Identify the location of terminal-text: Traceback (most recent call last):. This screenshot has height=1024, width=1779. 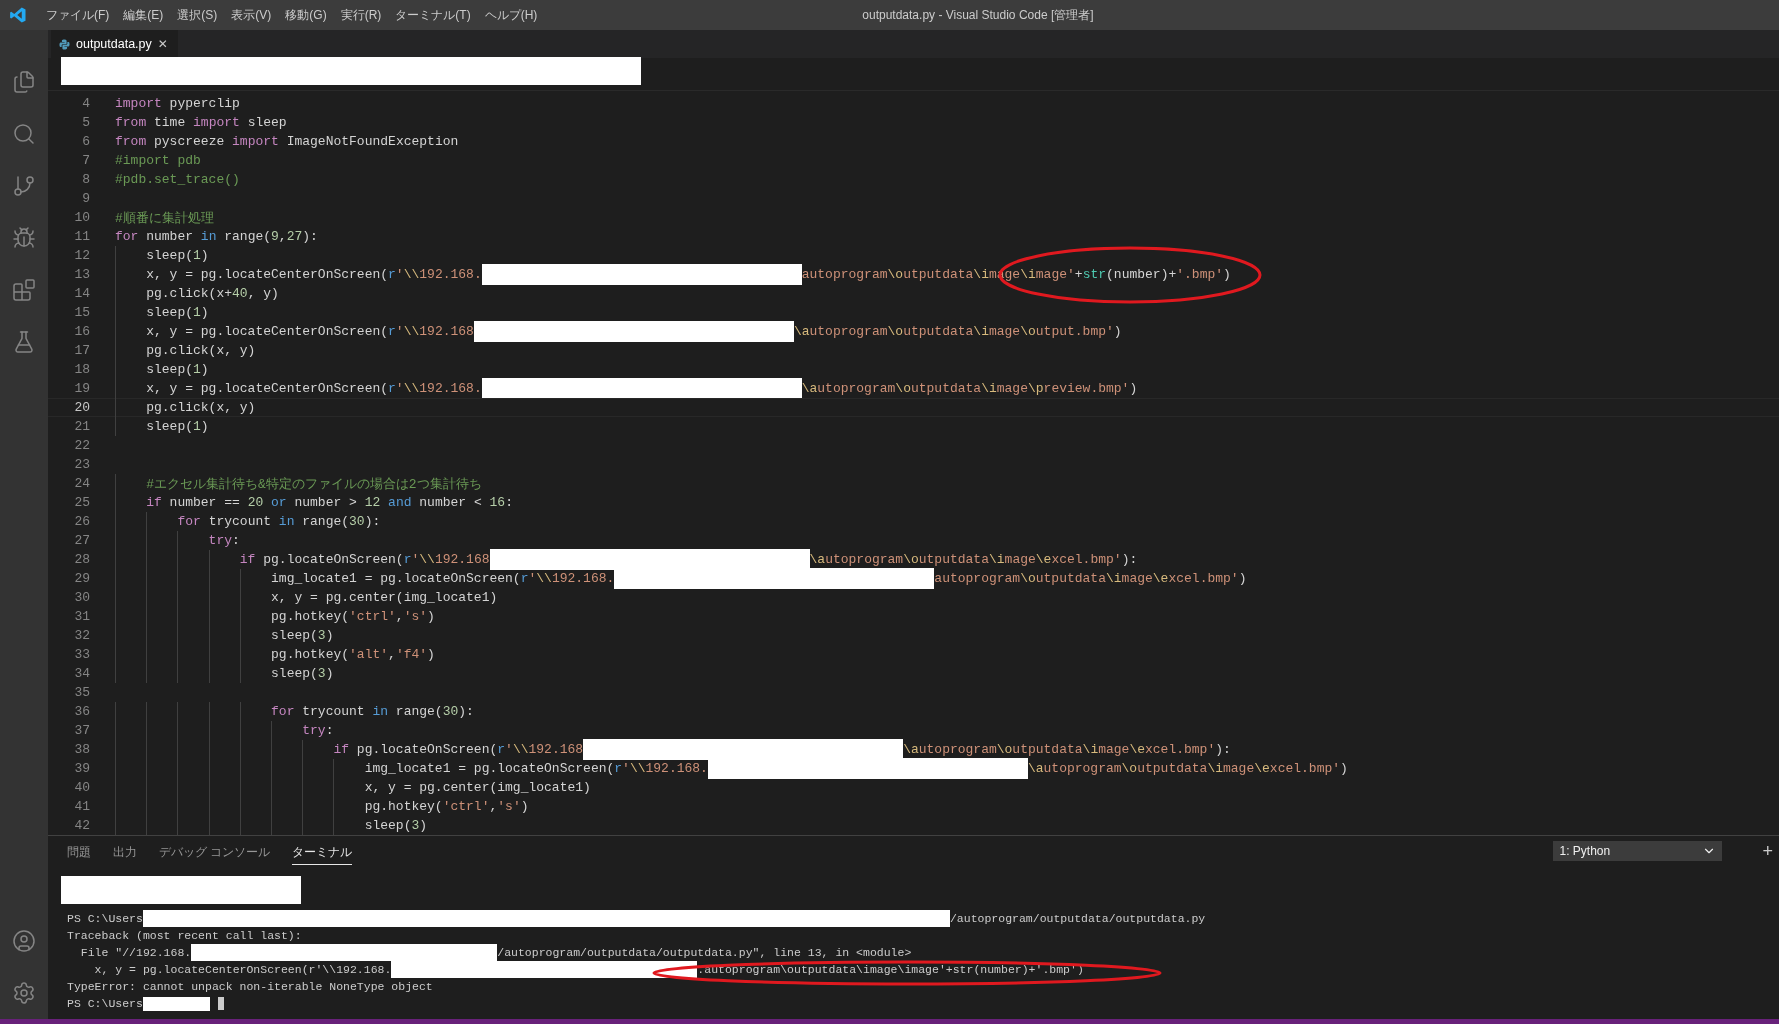
(184, 935).